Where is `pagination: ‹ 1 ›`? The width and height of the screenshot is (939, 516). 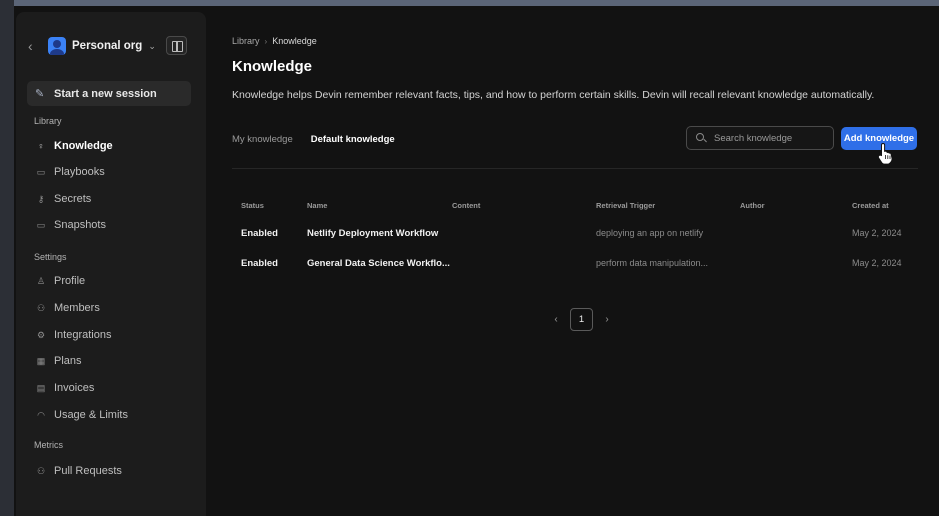 pagination: ‹ 1 › is located at coordinates (581, 319).